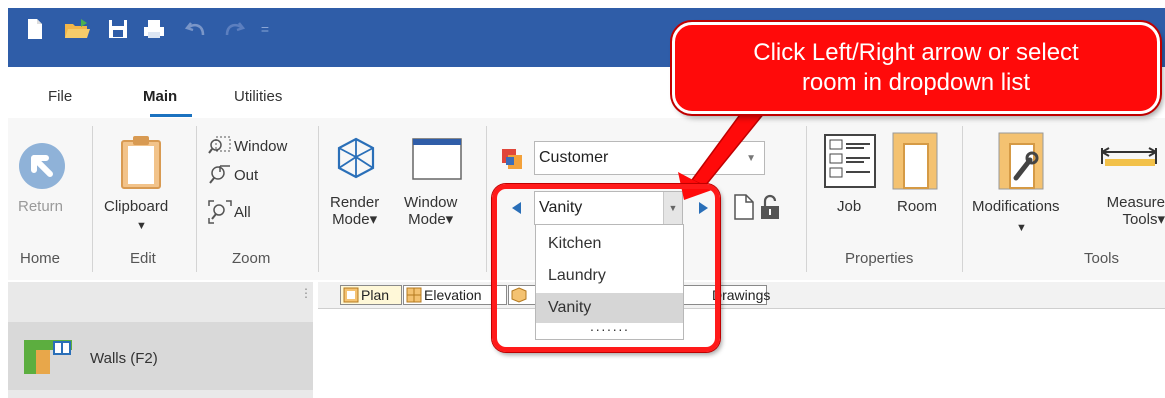 The image size is (1165, 398). What do you see at coordinates (606, 268) in the screenshot?
I see `room-selector-highlight` at bounding box center [606, 268].